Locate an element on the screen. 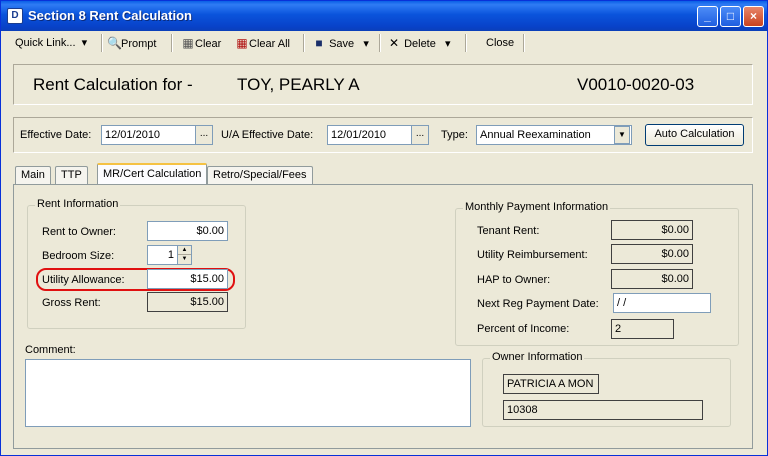 Image resolution: width=768 pixels, height=456 pixels. clear-button: ▦Clear is located at coordinates (201, 43).